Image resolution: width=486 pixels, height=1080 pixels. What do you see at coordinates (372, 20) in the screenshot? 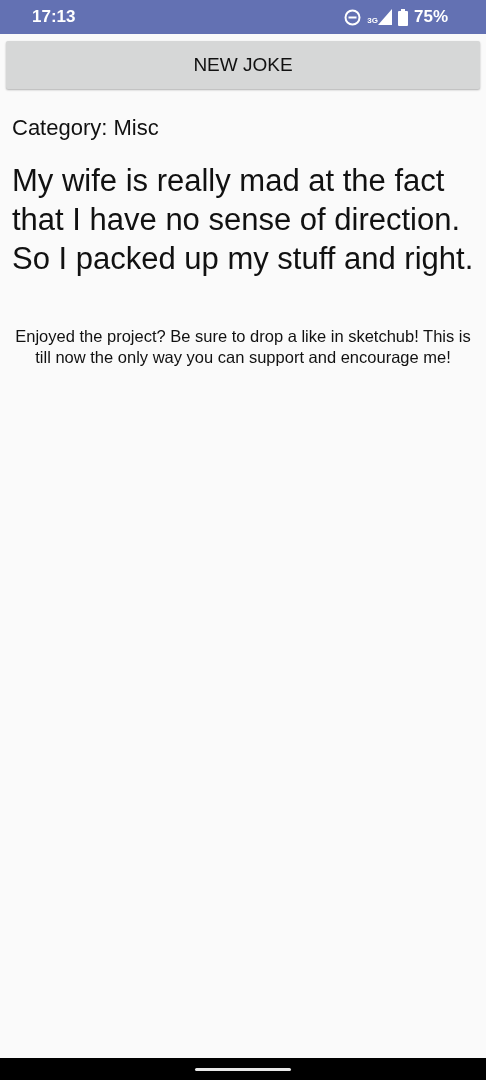
I see `network-type: 3G` at bounding box center [372, 20].